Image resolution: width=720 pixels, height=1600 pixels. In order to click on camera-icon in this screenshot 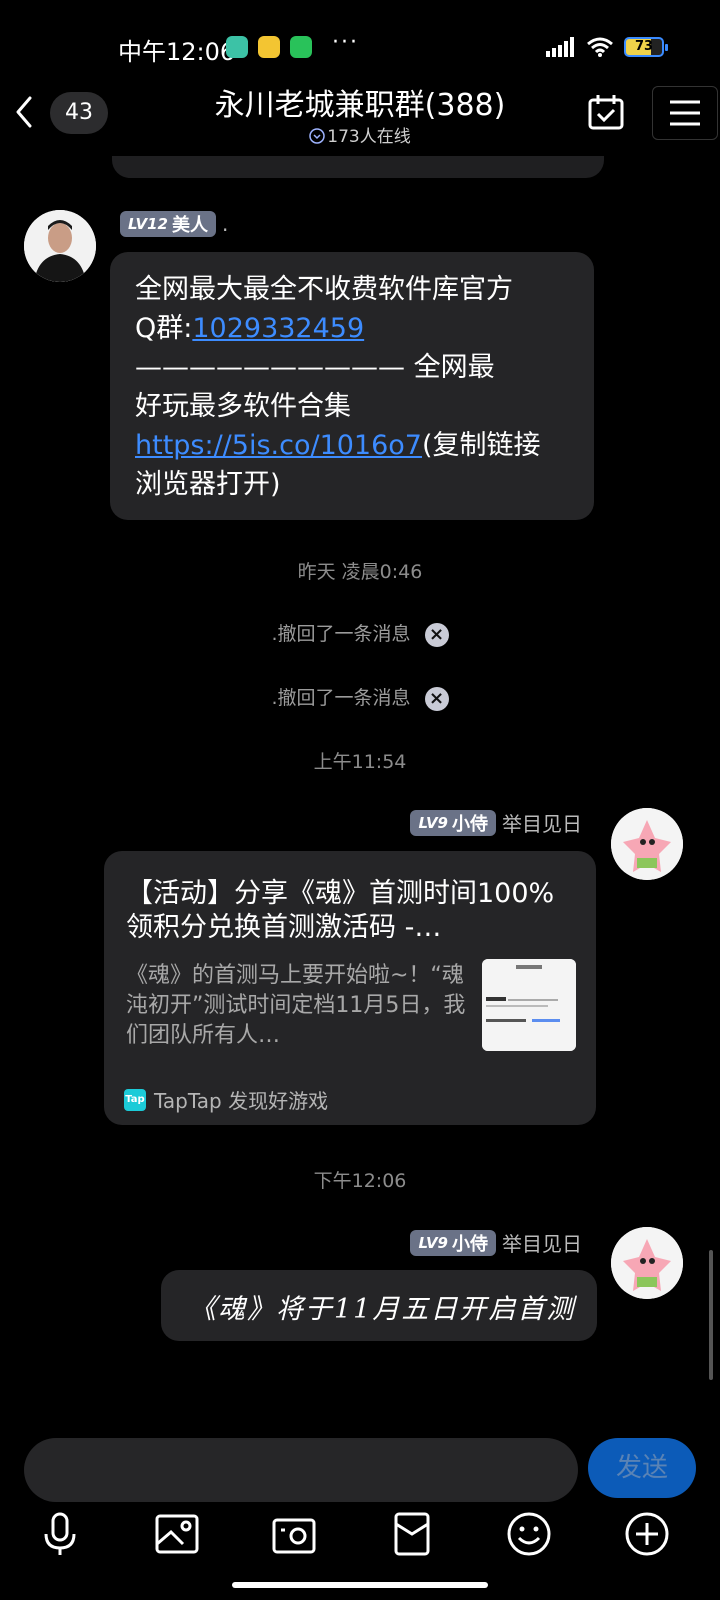, I will do `click(294, 1534)`.